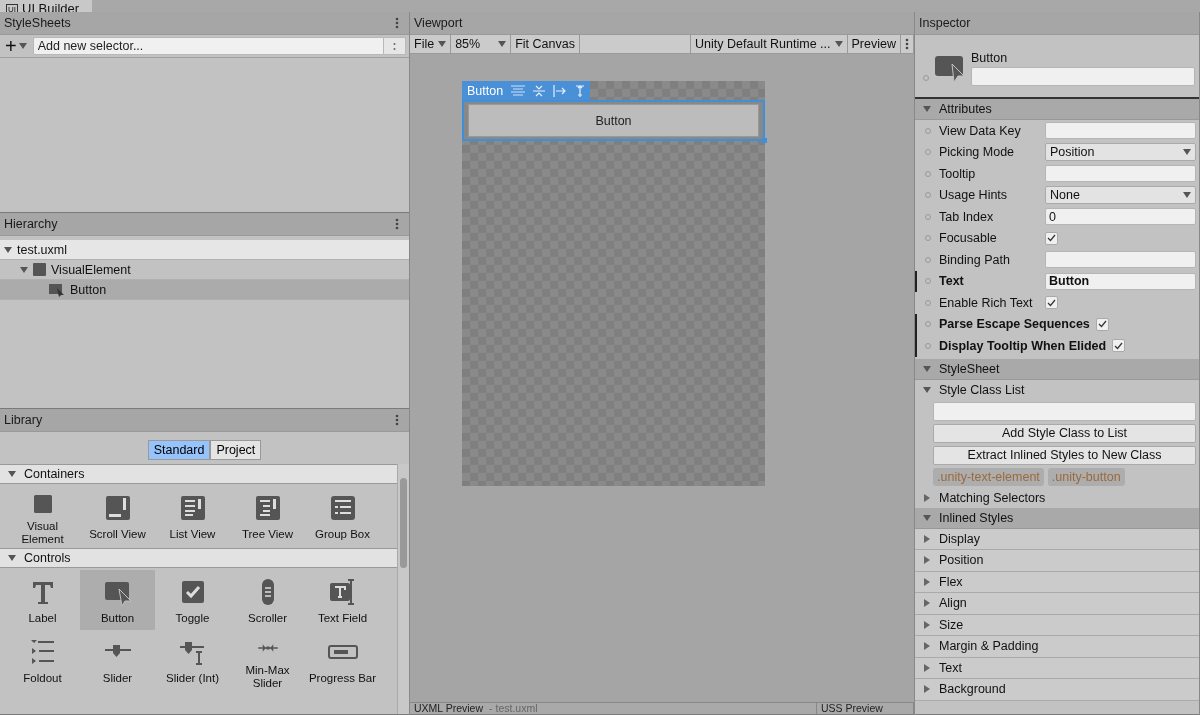 This screenshot has height=715, width=1200. What do you see at coordinates (342, 660) in the screenshot?
I see `library-item: Progress Bar` at bounding box center [342, 660].